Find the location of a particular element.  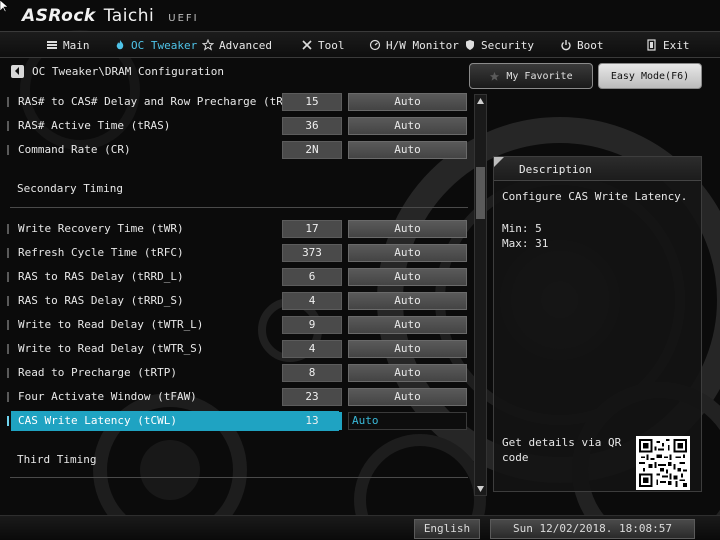

tab-tool: Tool is located at coordinates (323, 45).